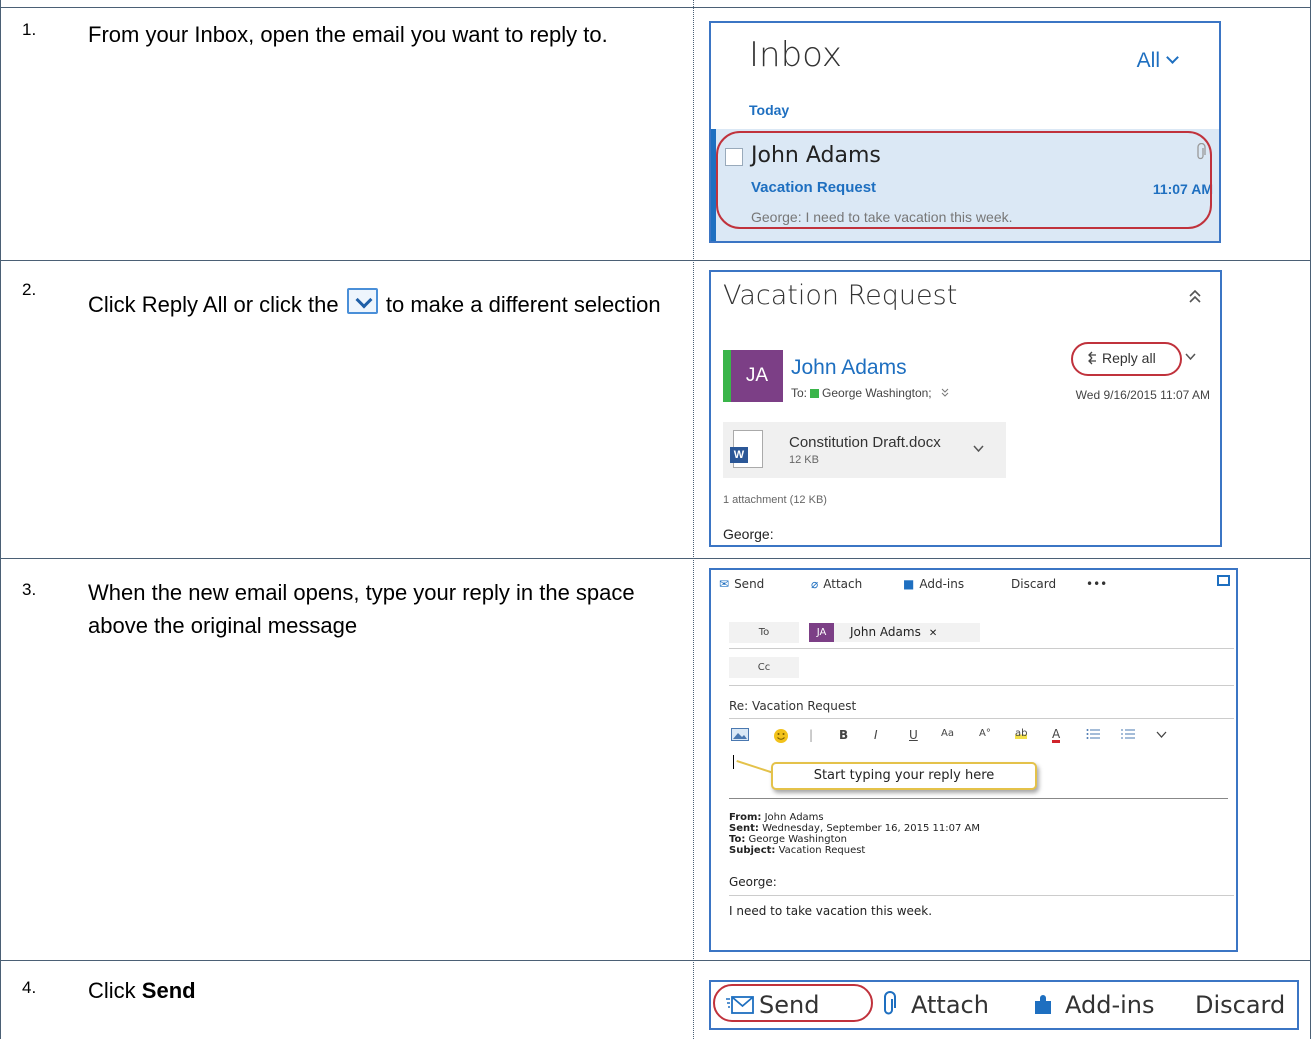 This screenshot has height=1039, width=1311. Describe the element at coordinates (29, 289) in the screenshot. I see `step-number: 2.` at that location.